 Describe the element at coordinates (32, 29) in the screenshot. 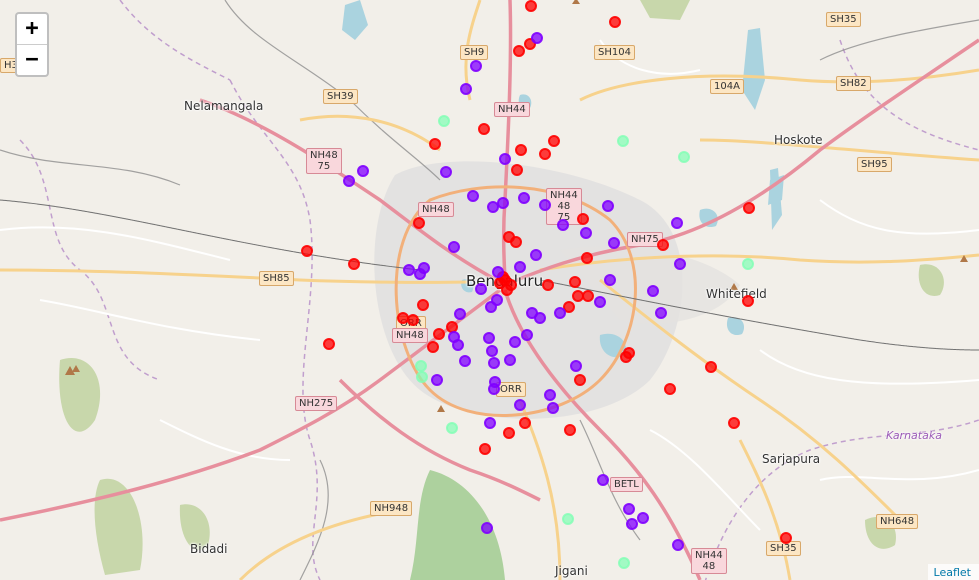

I see `zoom-in-button: +` at that location.